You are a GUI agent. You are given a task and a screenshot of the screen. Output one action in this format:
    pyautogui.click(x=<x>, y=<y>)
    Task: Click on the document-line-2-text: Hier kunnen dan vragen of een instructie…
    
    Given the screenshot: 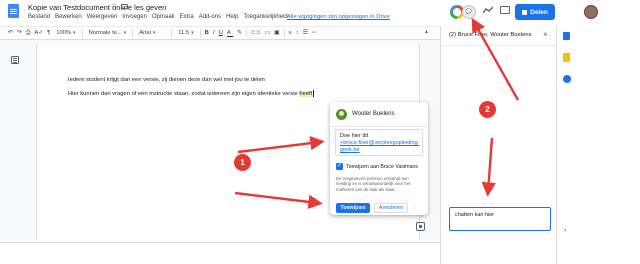 What is the action you would take?
    pyautogui.click(x=184, y=94)
    